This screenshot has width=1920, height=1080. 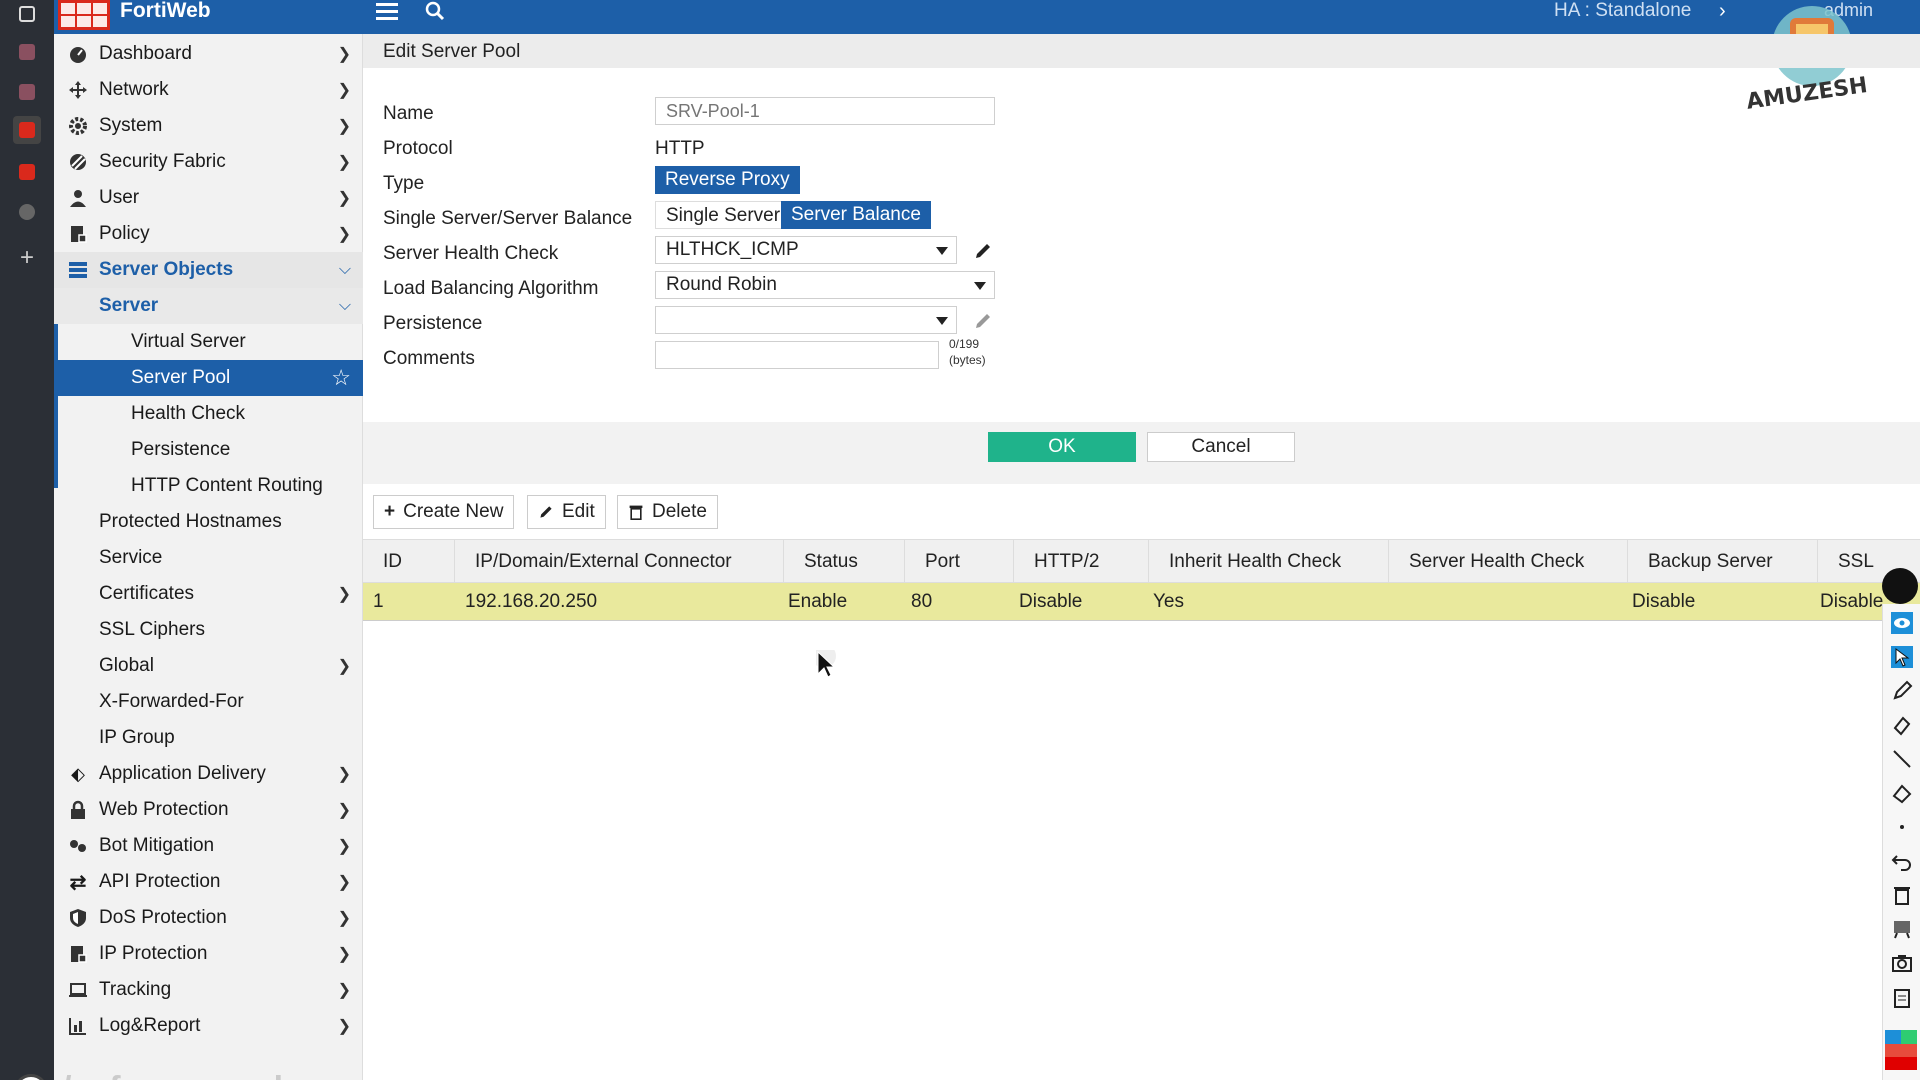 I want to click on sidebar-item-server-objects: Server Objects ⌵, so click(x=208, y=270).